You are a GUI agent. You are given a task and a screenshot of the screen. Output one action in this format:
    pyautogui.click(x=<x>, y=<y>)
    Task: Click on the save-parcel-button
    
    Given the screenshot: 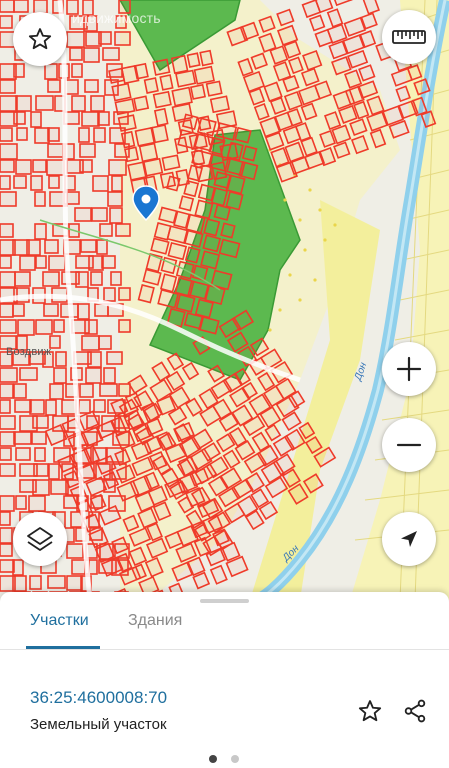 What is the action you would take?
    pyautogui.click(x=370, y=711)
    